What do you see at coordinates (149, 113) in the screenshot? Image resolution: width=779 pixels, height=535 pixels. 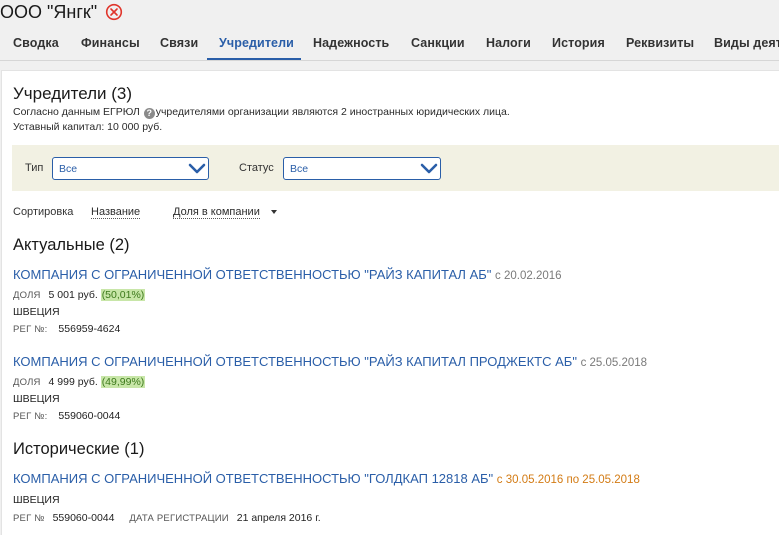 I see `info-icon: ?` at bounding box center [149, 113].